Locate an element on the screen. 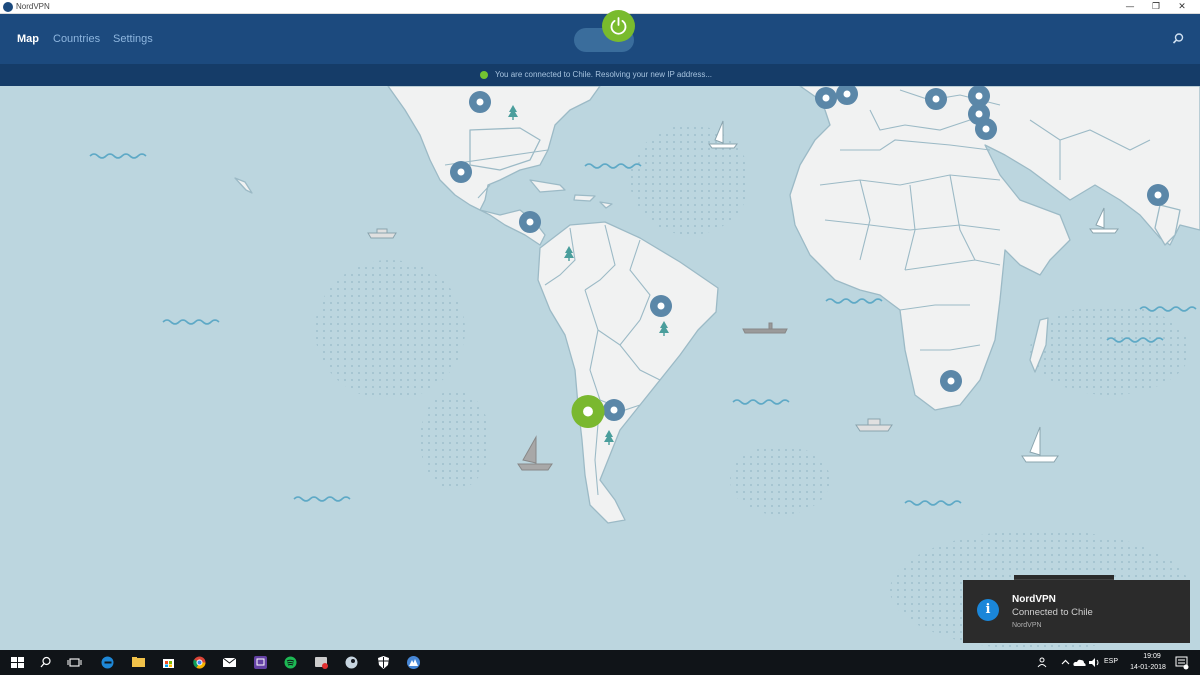 This screenshot has height=675, width=1200. volume-icon is located at coordinates (1094, 662).